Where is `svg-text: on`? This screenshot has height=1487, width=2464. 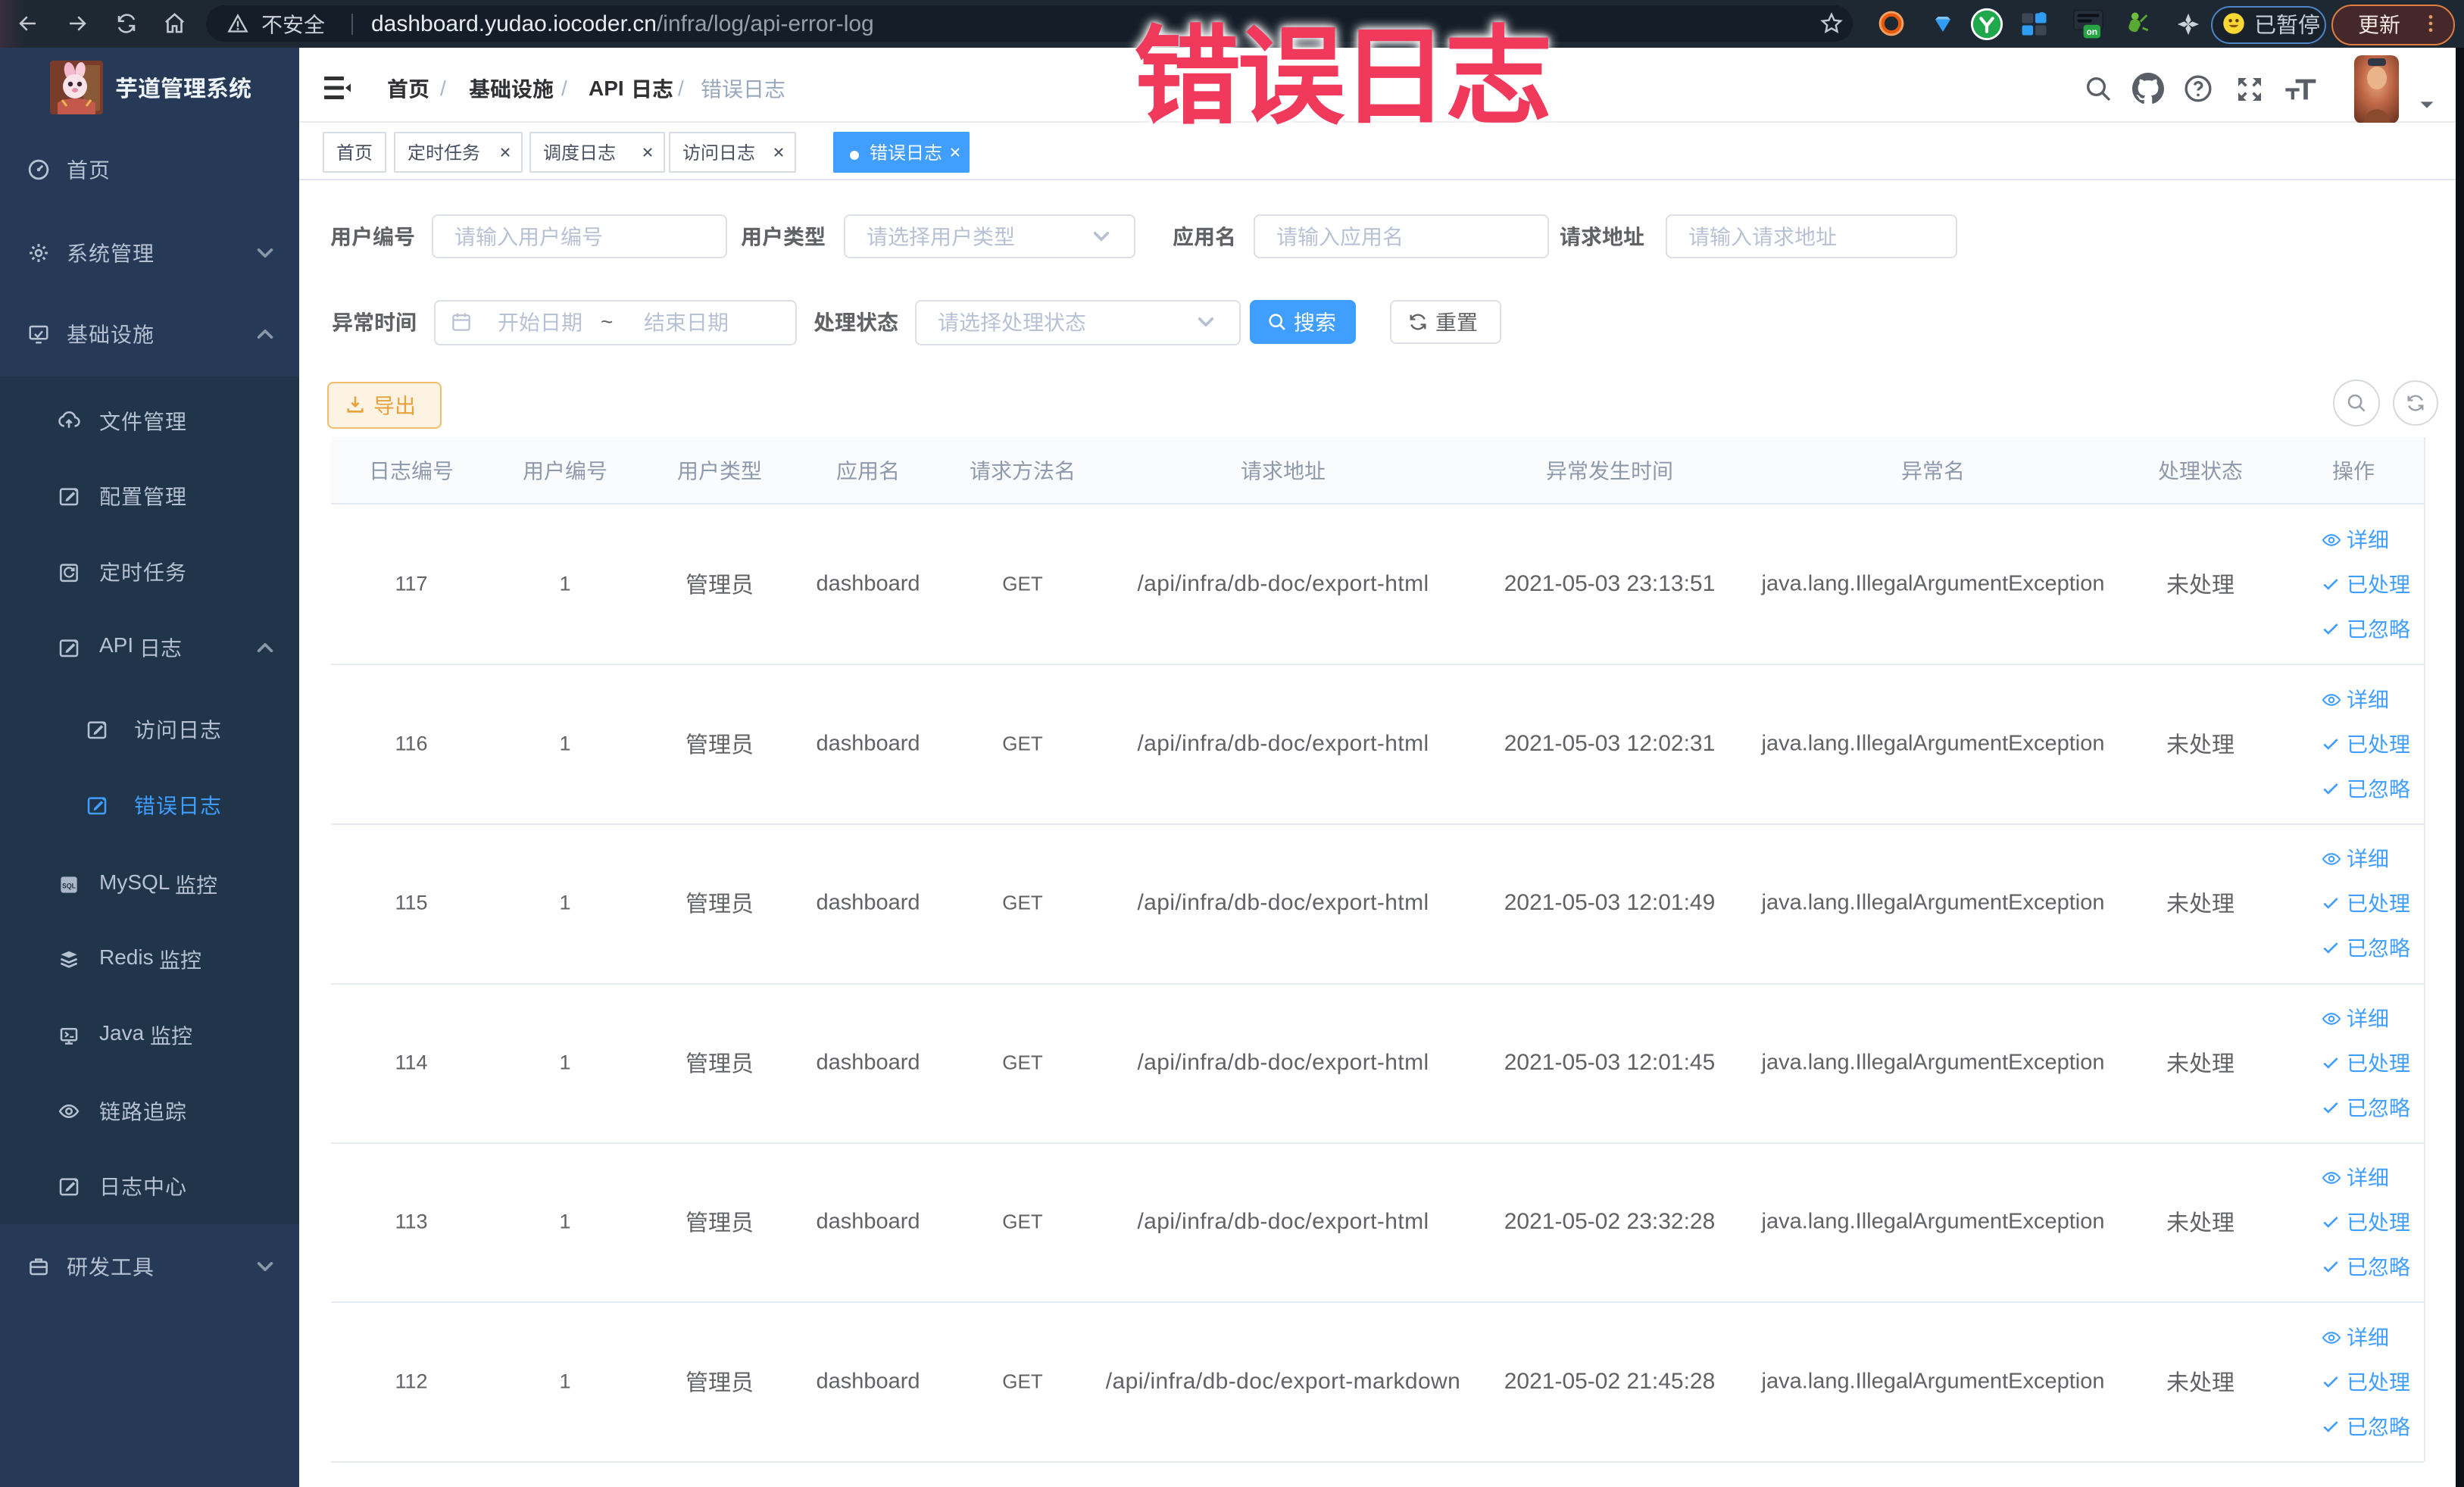
svg-text: on is located at coordinates (2091, 32).